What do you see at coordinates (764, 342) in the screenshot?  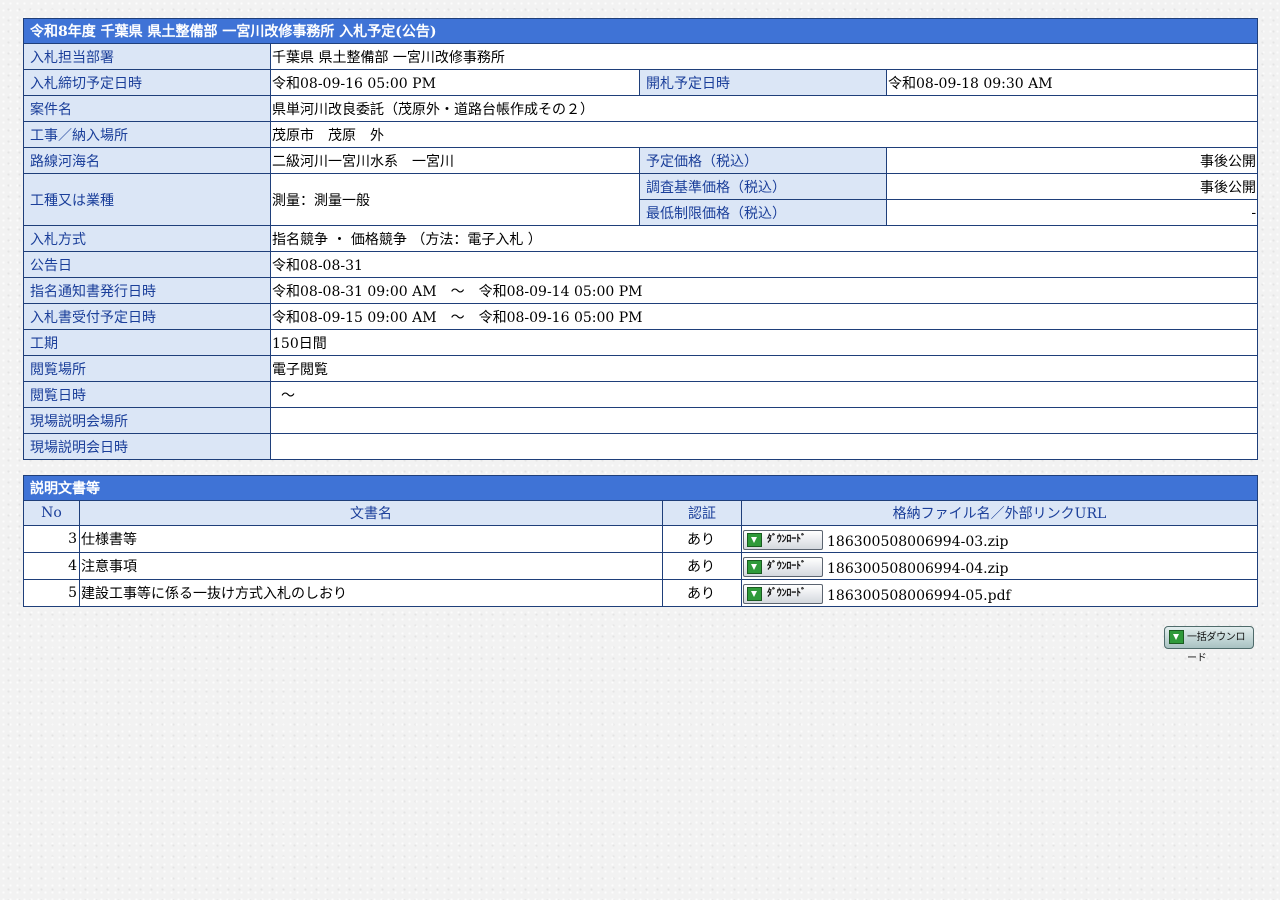 I see `term-value: 150日間` at bounding box center [764, 342].